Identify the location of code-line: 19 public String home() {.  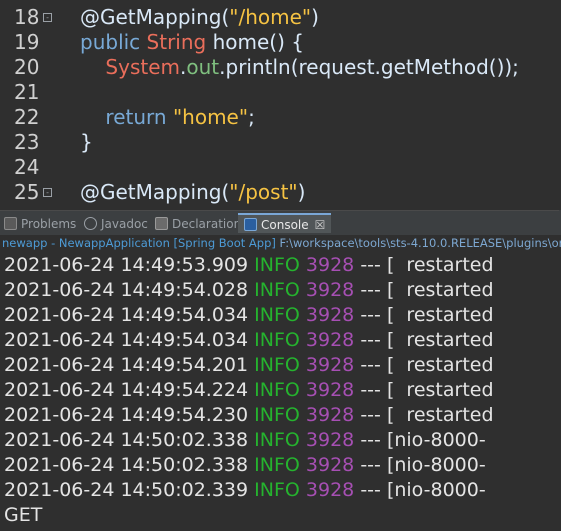
(280, 42).